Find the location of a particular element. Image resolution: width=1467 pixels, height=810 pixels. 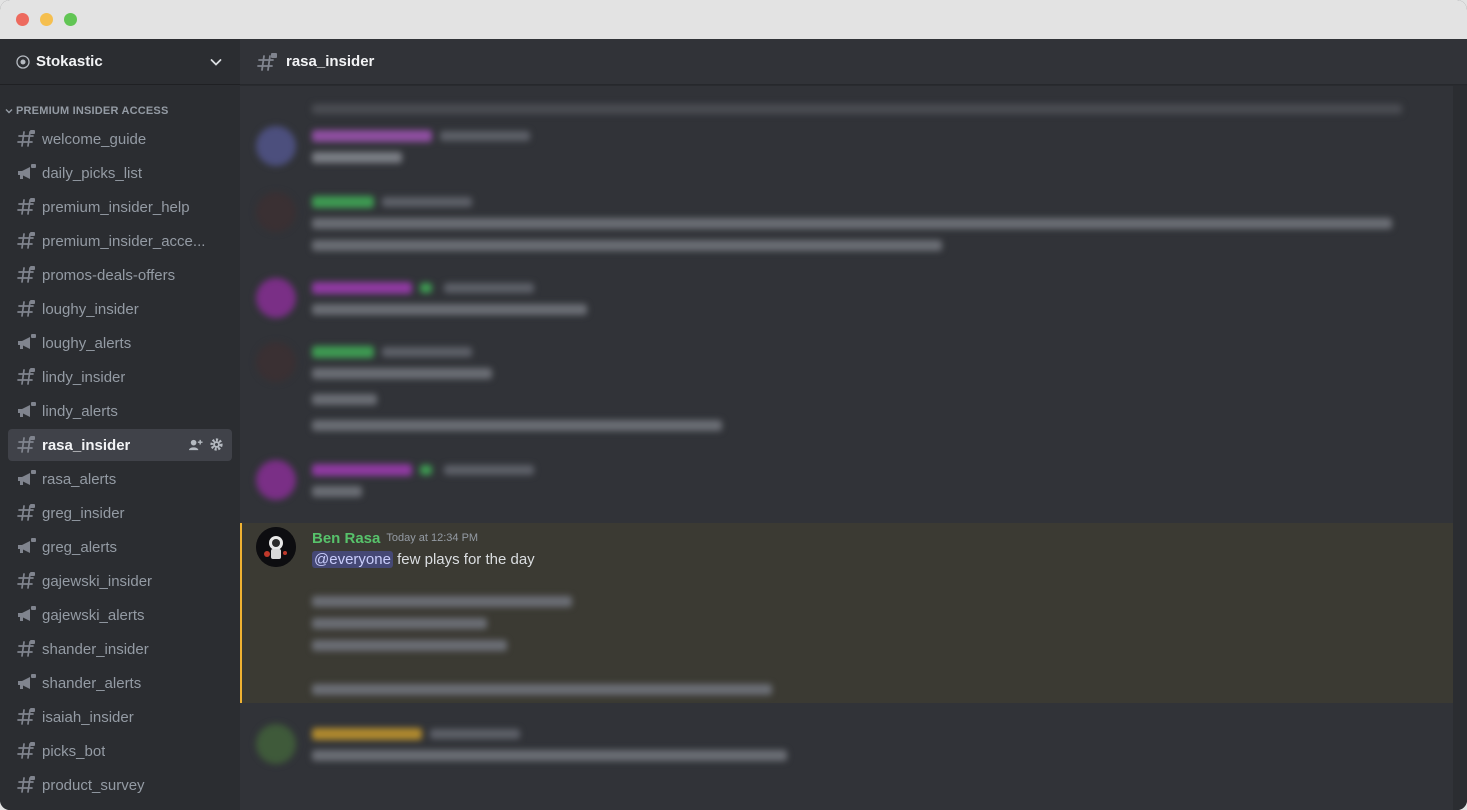

category-label: PREMIUM INSIDER ACCESS is located at coordinates (92, 111).